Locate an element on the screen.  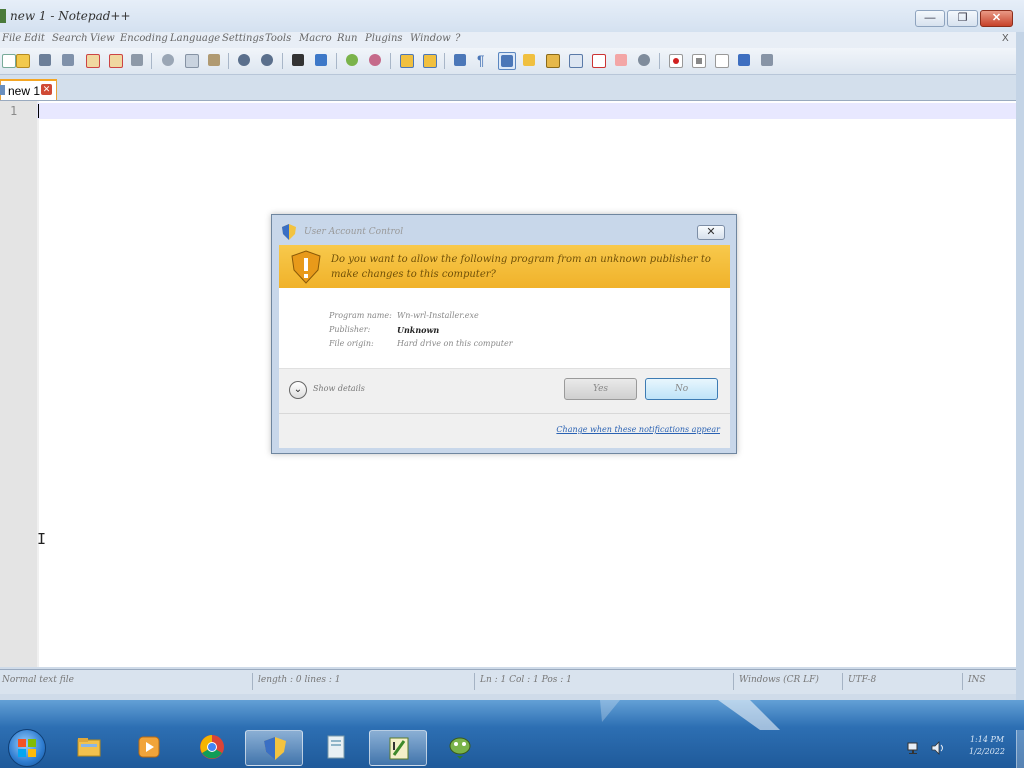
status-file-type: Normal text file is located at coordinates (38, 680).